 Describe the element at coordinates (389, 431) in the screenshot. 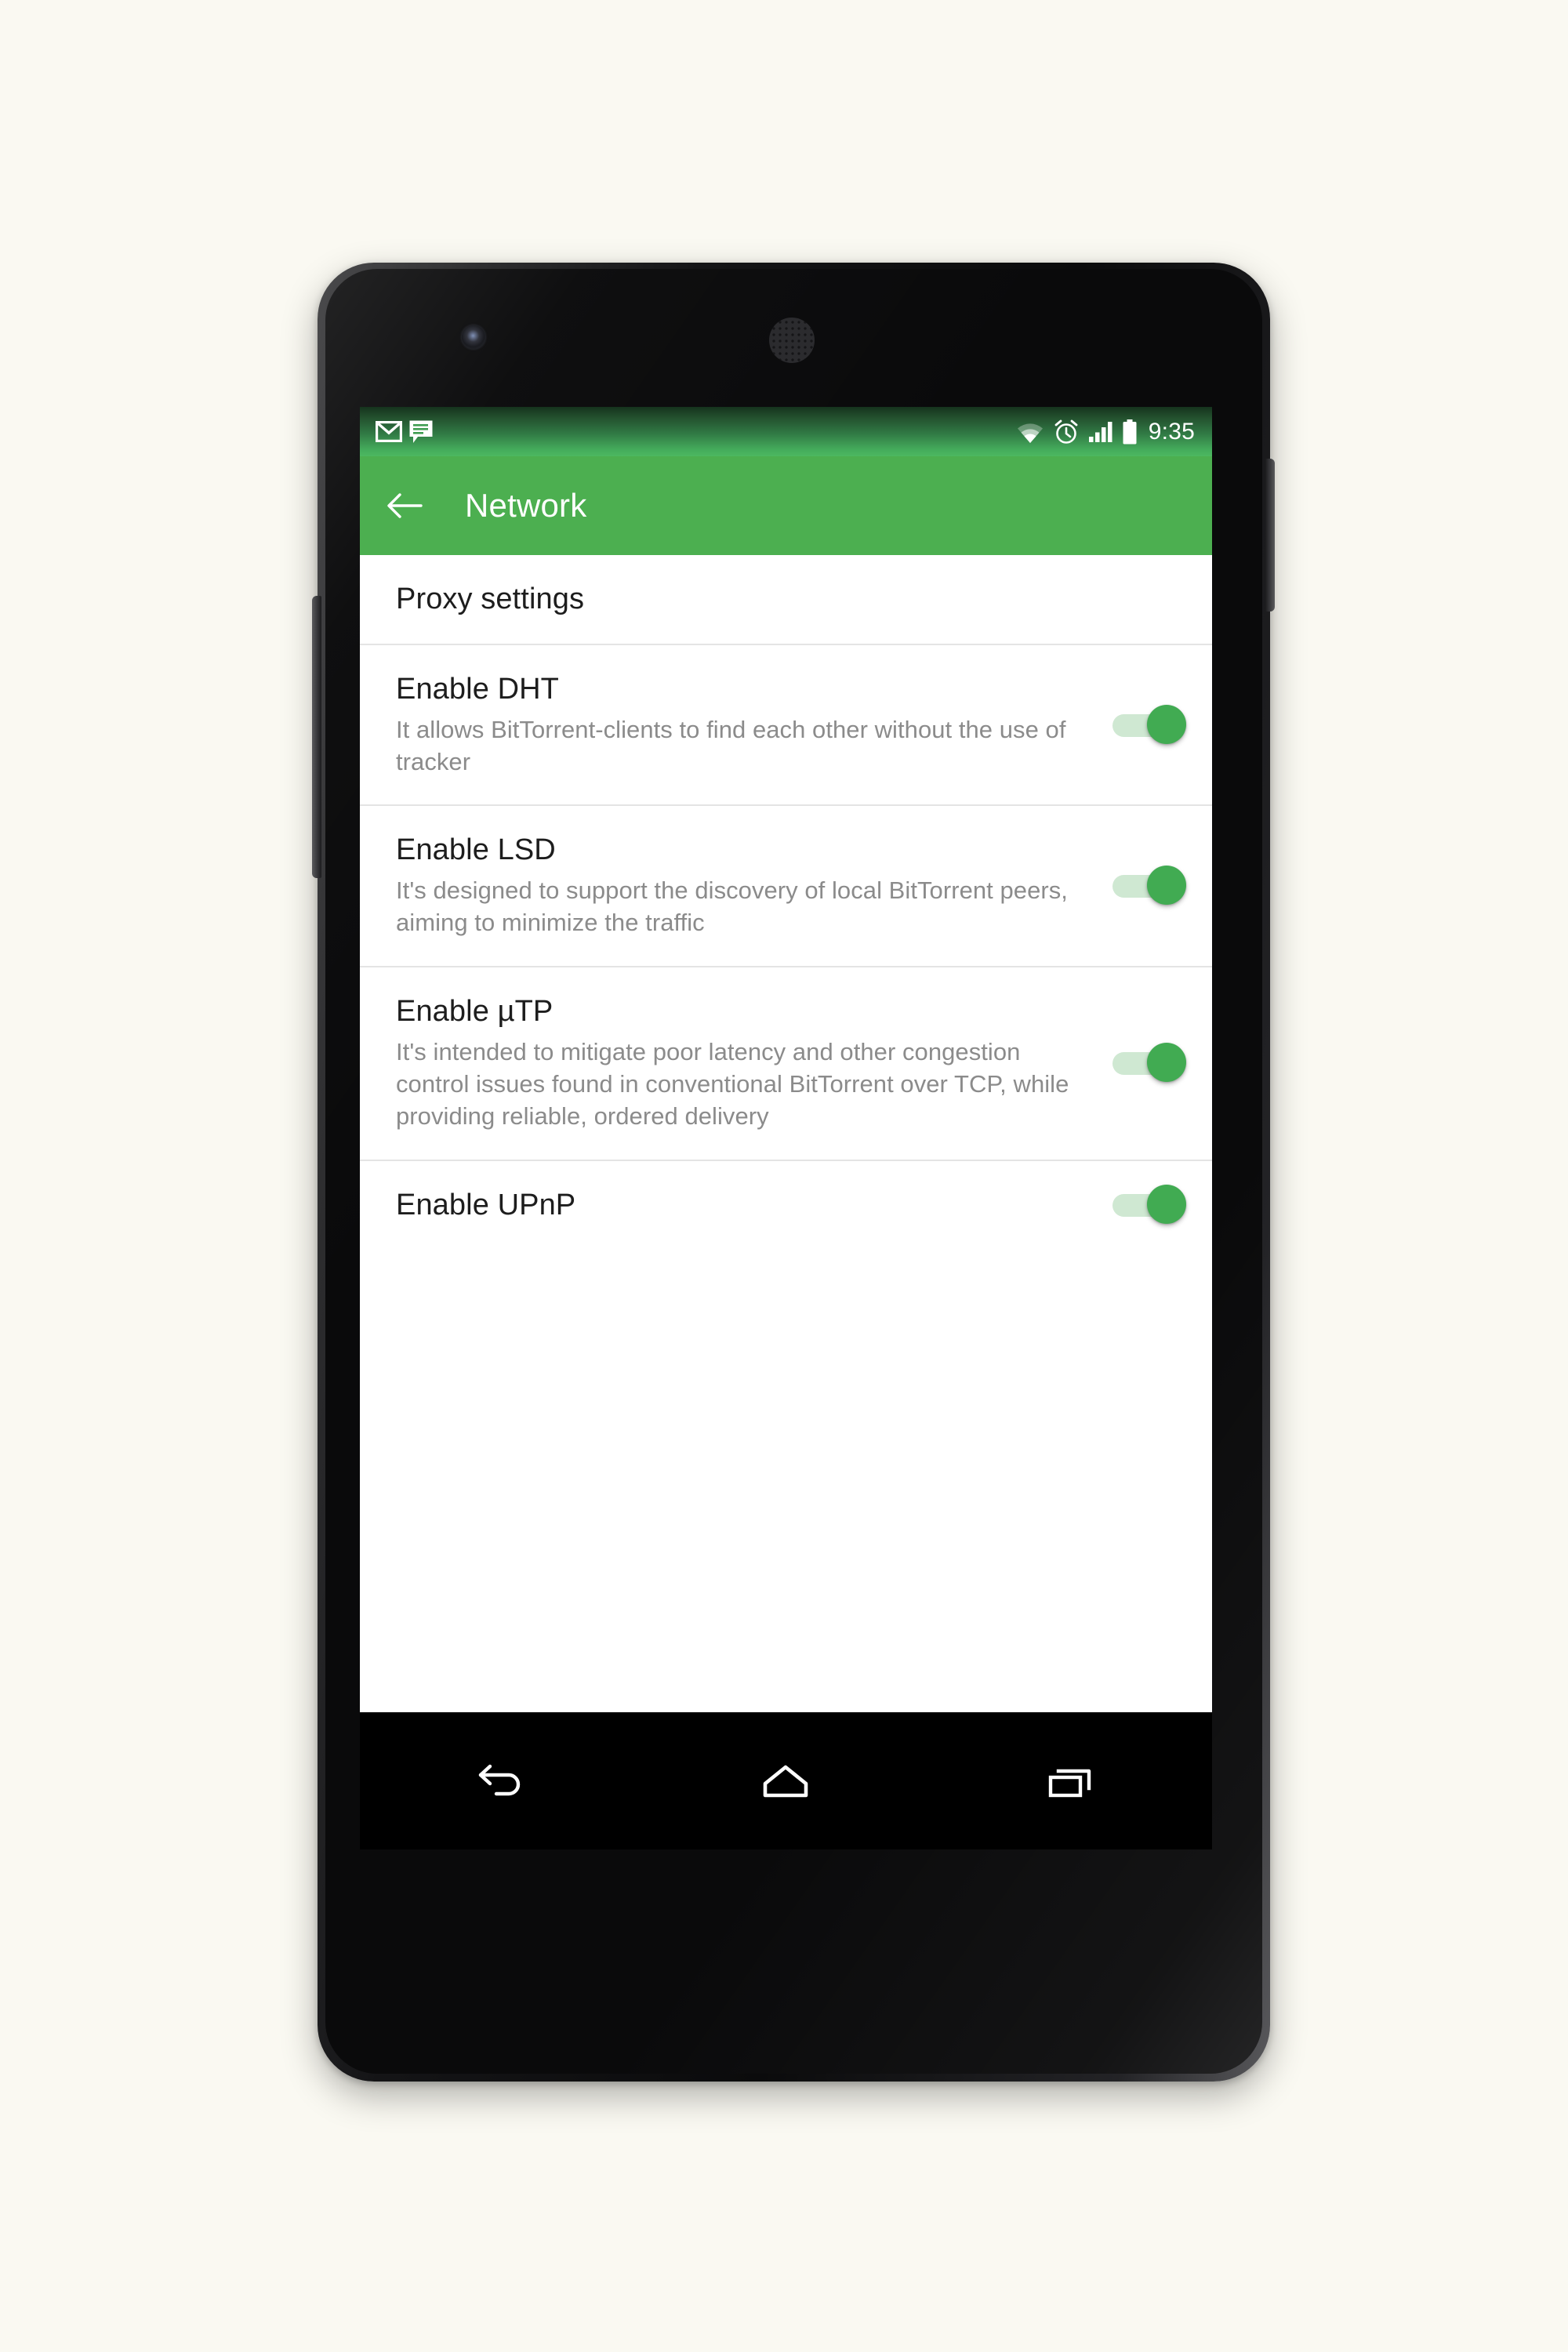

I see `gmail-icon` at that location.